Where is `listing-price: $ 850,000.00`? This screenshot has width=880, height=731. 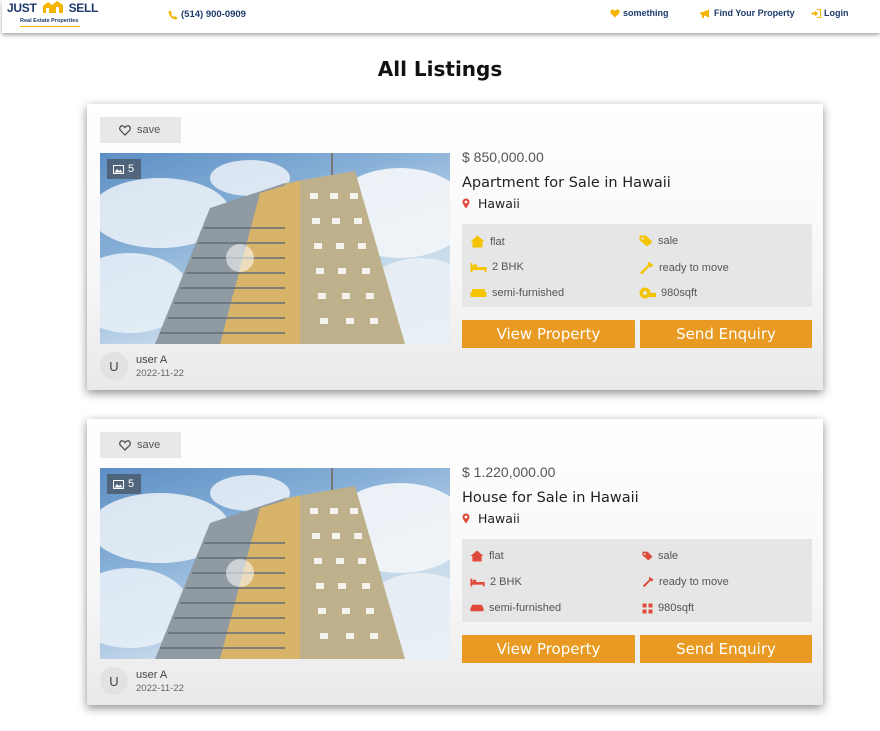
listing-price: $ 850,000.00 is located at coordinates (503, 157).